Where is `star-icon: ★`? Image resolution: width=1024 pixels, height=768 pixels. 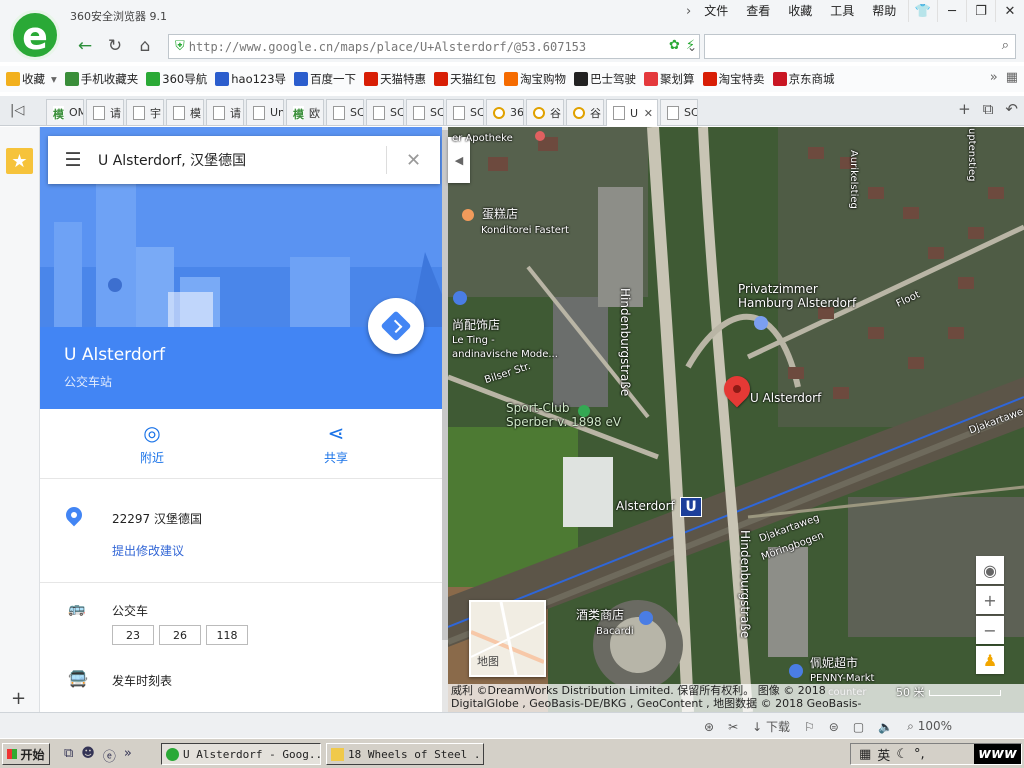 star-icon: ★ is located at coordinates (19, 161).